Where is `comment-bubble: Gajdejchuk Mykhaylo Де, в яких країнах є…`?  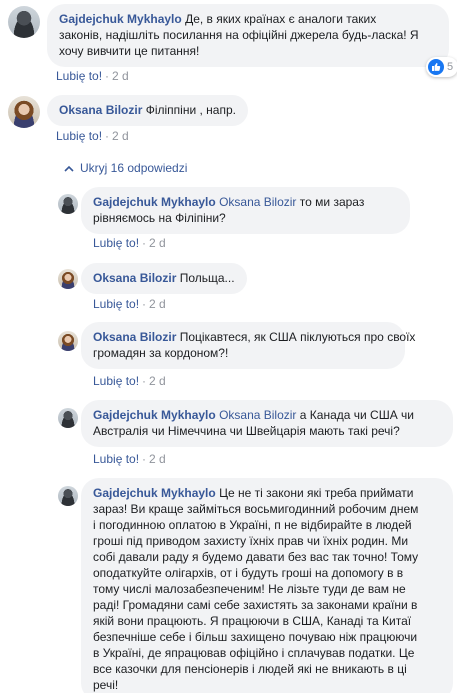 comment-bubble: Gajdejchuk Mykhaylo Де, в яких країнах є… is located at coordinates (248, 35).